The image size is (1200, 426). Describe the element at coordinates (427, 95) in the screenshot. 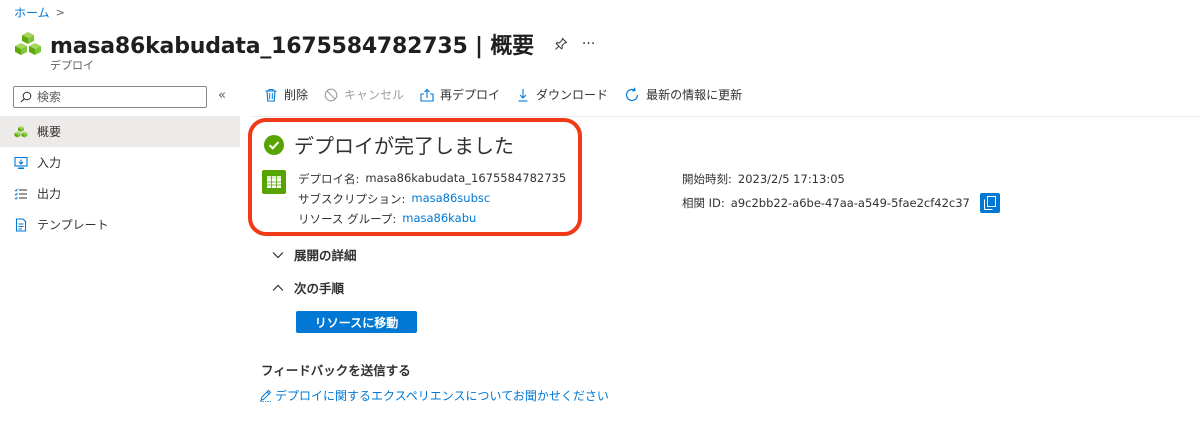

I see `upload-icon` at that location.